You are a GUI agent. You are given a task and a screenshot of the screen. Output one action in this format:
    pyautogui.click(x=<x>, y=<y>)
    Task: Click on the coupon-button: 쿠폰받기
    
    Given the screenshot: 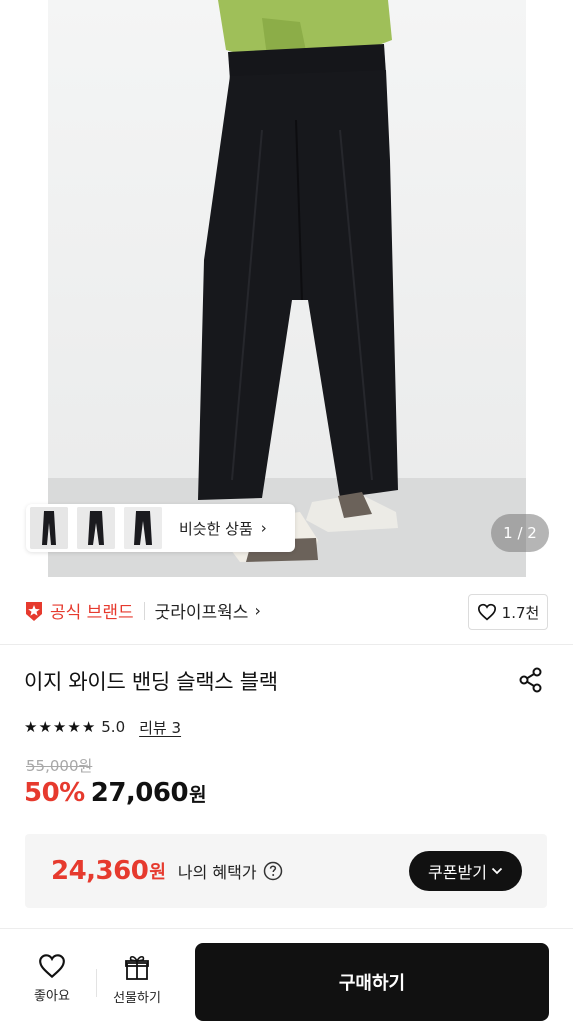 What is the action you would take?
    pyautogui.click(x=465, y=871)
    